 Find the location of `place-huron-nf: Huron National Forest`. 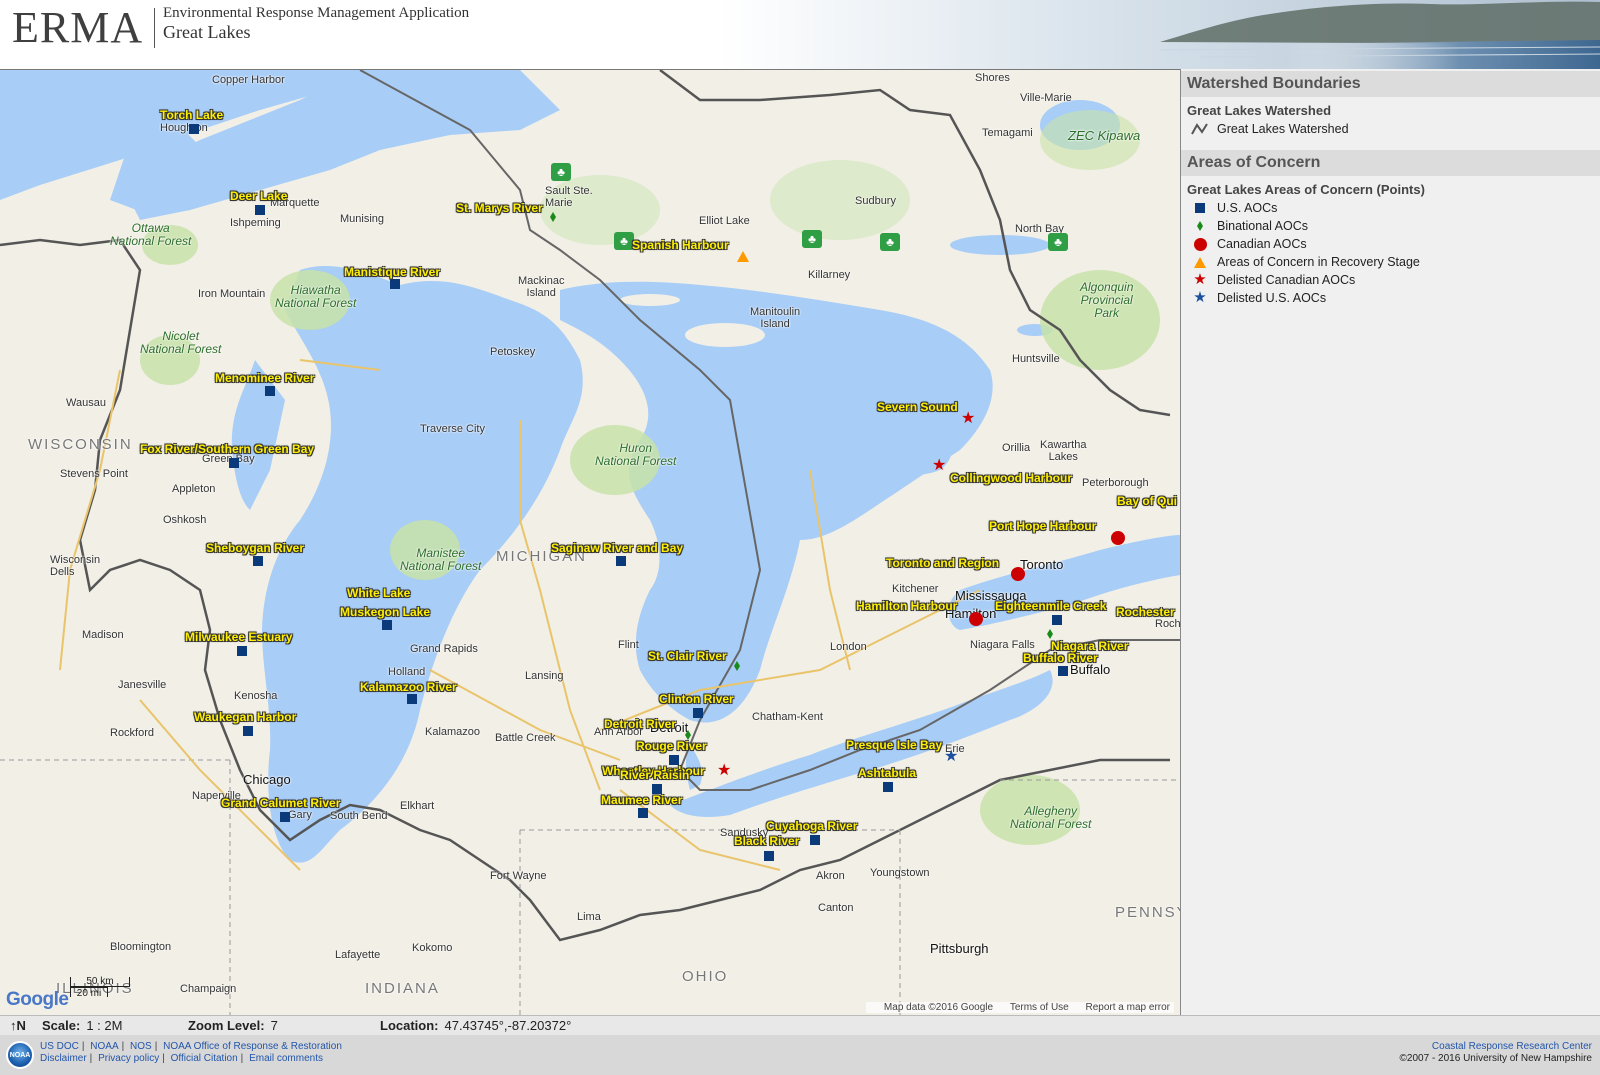

place-huron-nf: Huron National Forest is located at coordinates (636, 454).